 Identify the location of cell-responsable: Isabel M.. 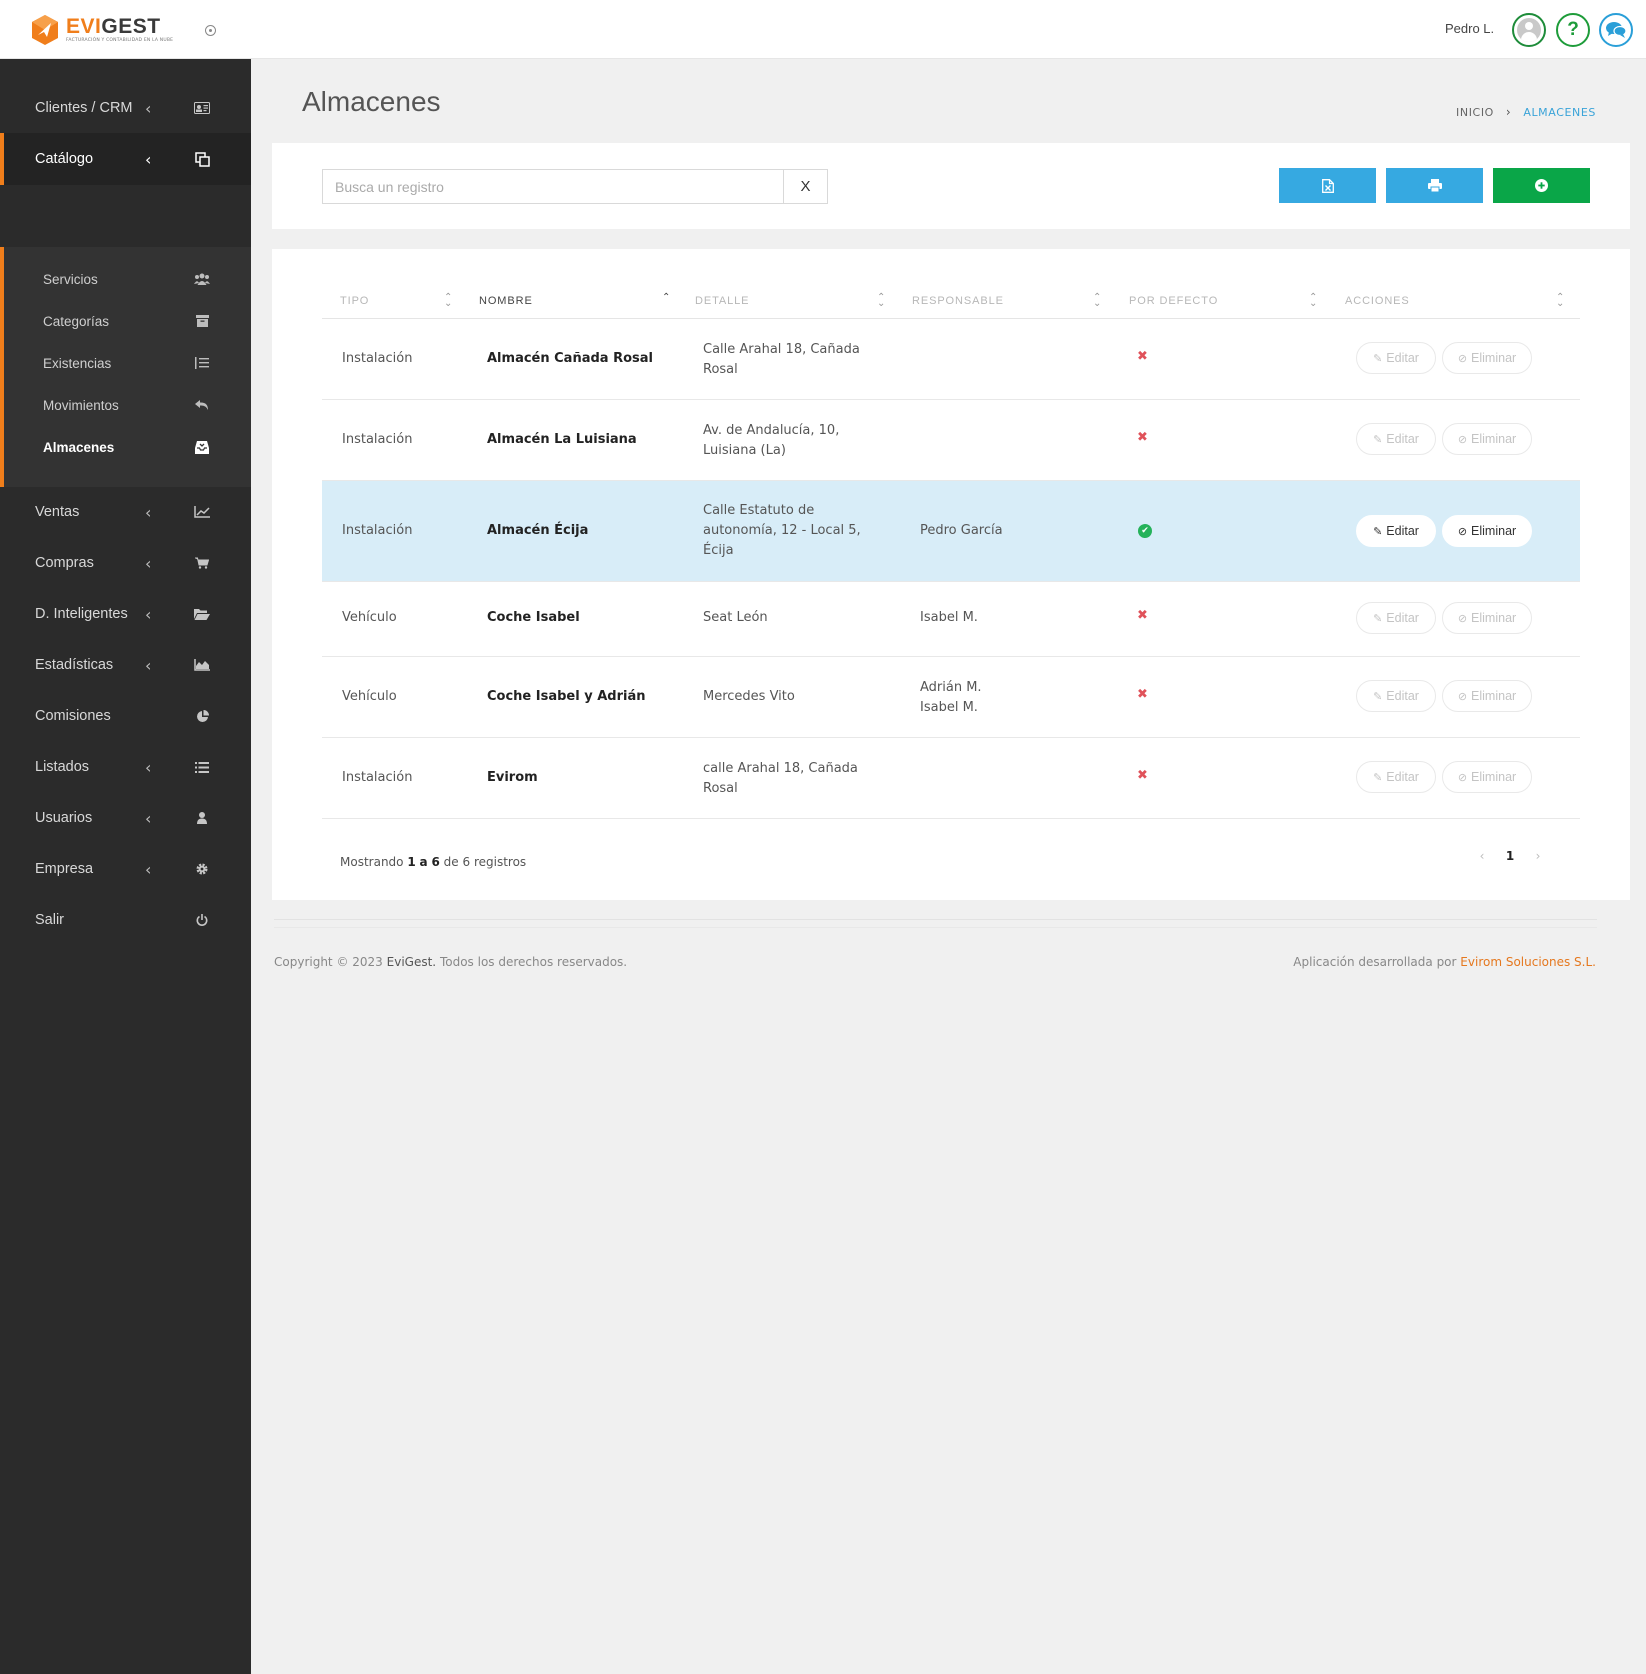
(949, 617).